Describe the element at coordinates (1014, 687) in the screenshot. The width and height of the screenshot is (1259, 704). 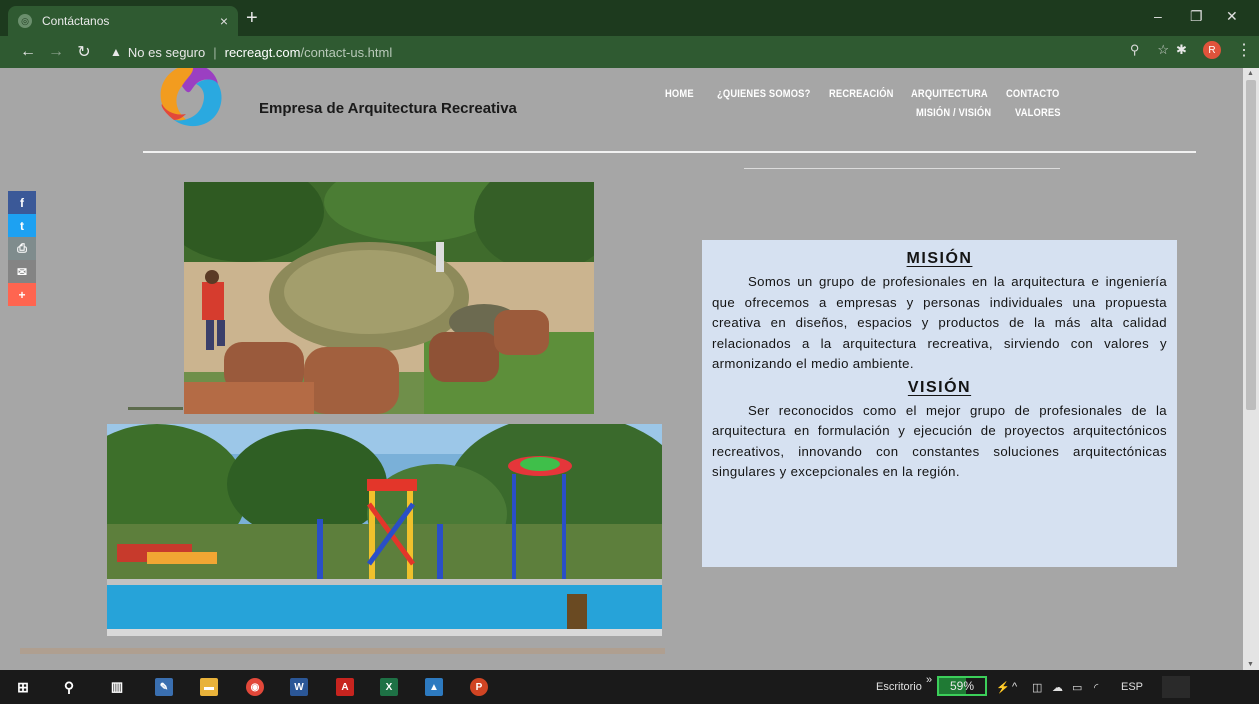
I see `chevron-up-icon: ^` at that location.